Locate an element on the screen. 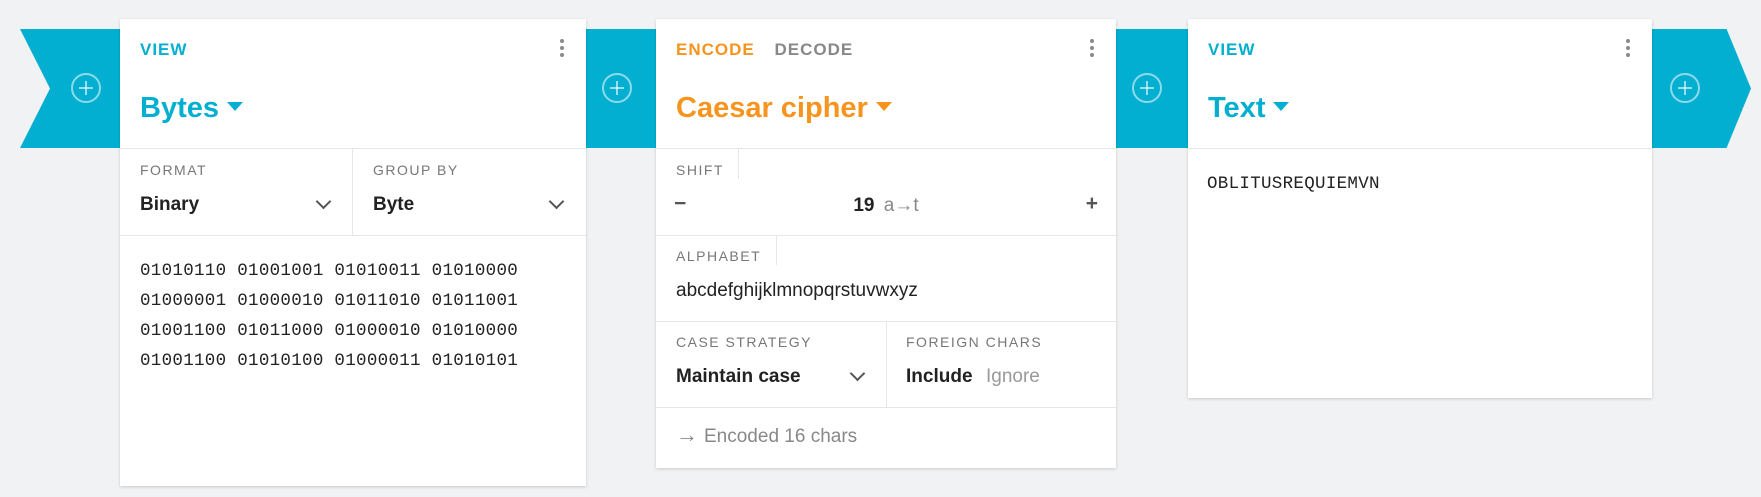 The image size is (1761, 497). card-header: VIEW Bytes is located at coordinates (353, 84).